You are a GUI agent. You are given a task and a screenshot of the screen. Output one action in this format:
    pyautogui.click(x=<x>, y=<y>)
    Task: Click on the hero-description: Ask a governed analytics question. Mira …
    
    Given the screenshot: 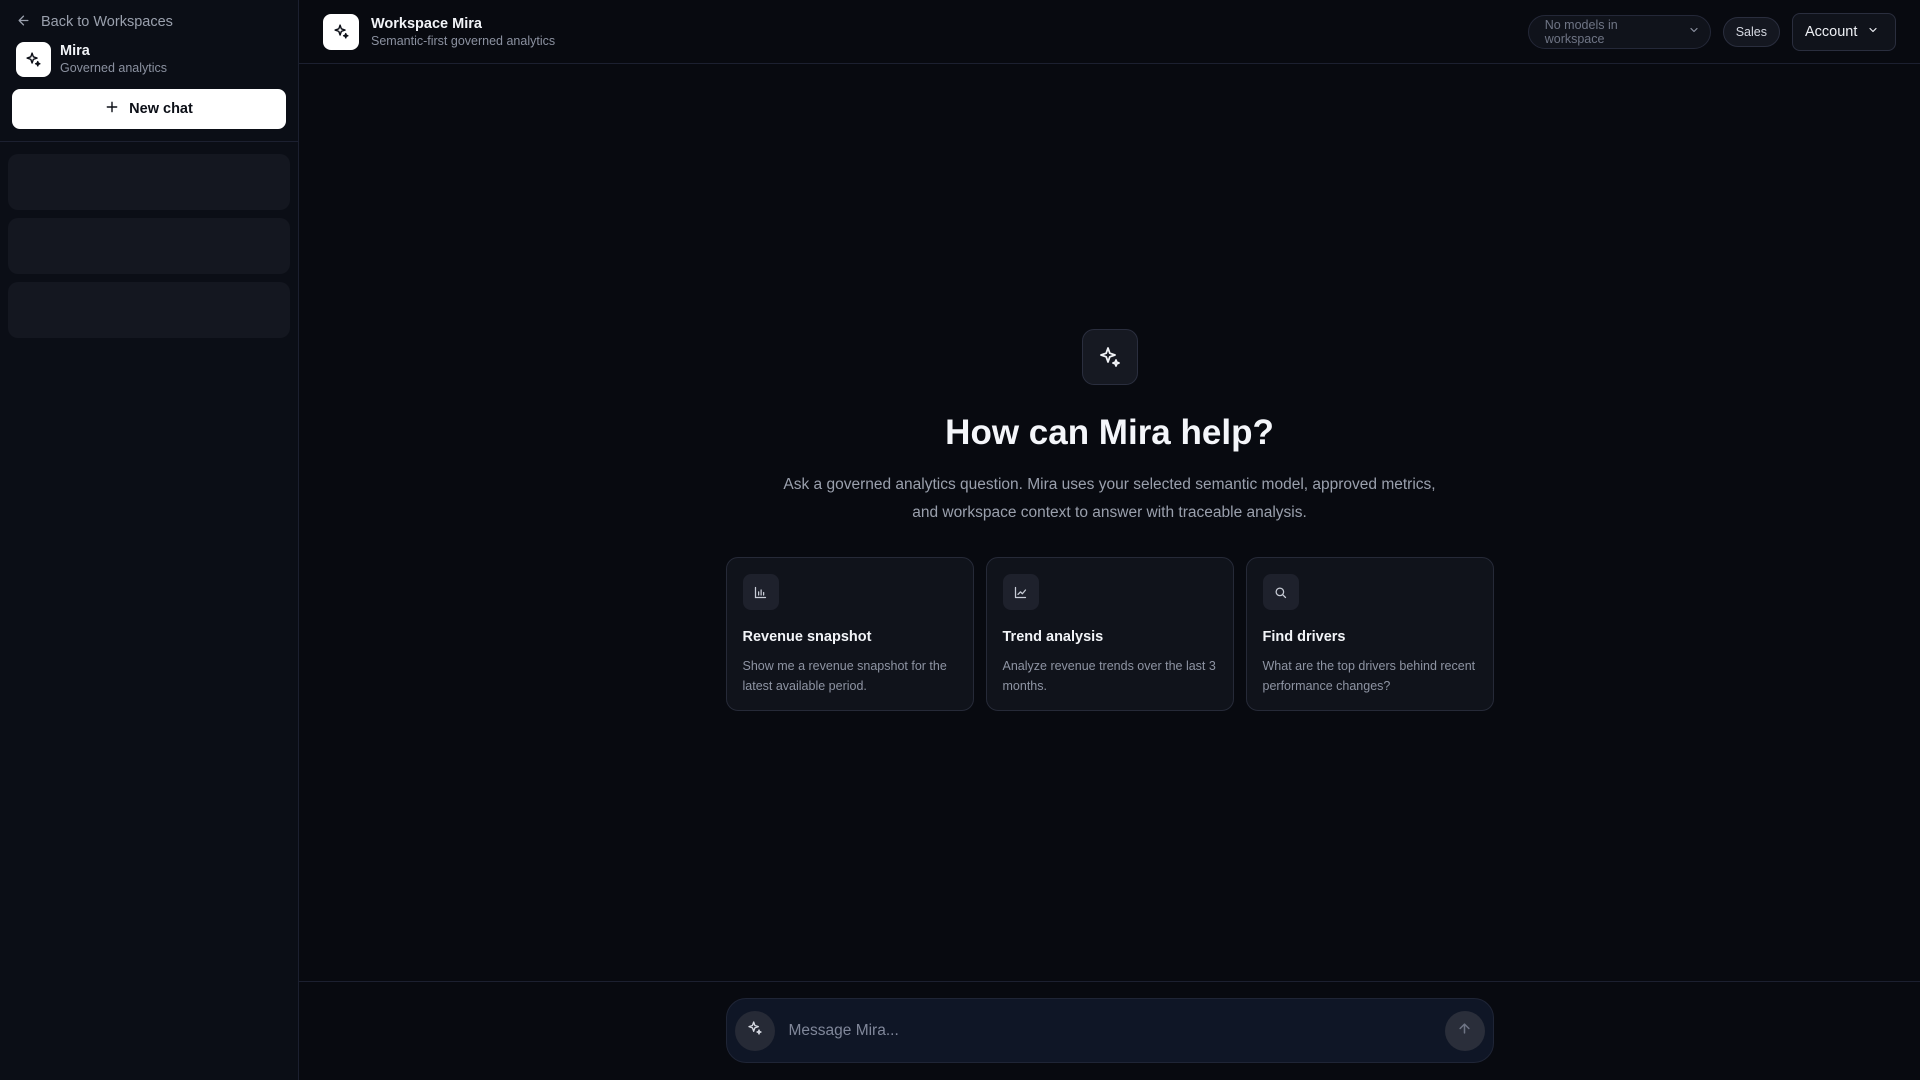 What is the action you would take?
    pyautogui.click(x=1109, y=498)
    